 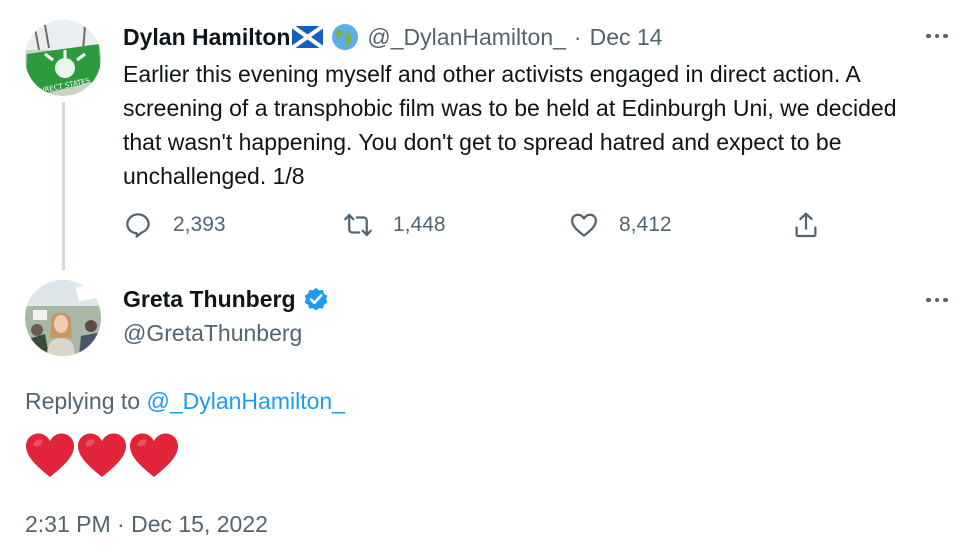 I want to click on share-button, so click(x=806, y=225).